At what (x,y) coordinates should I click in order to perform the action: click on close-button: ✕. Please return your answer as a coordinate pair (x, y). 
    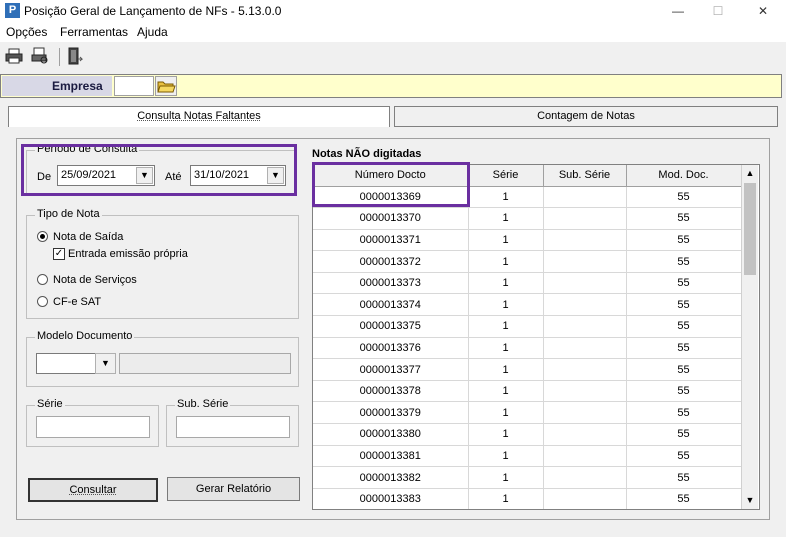
    Looking at the image, I should click on (763, 11).